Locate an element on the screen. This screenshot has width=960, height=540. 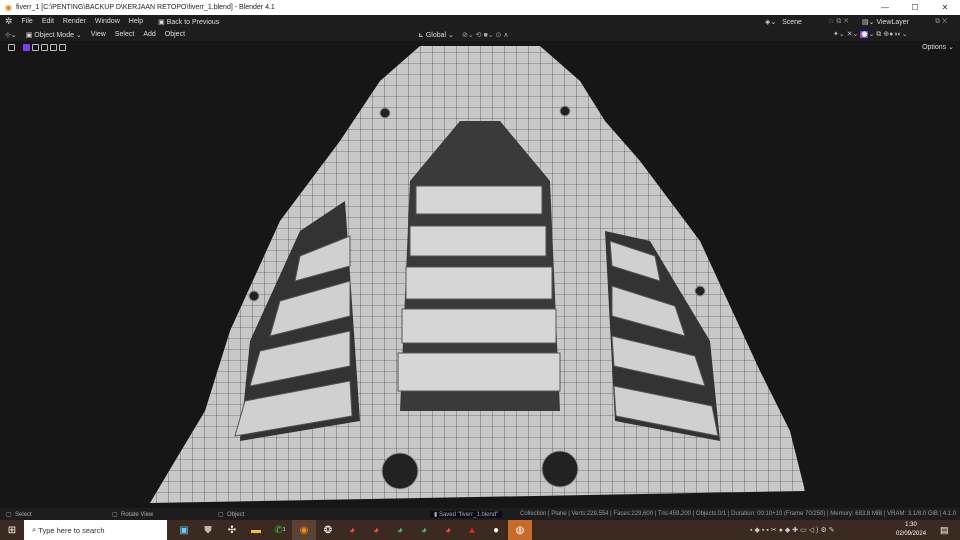
select-invert-icon is located at coordinates (62, 47).